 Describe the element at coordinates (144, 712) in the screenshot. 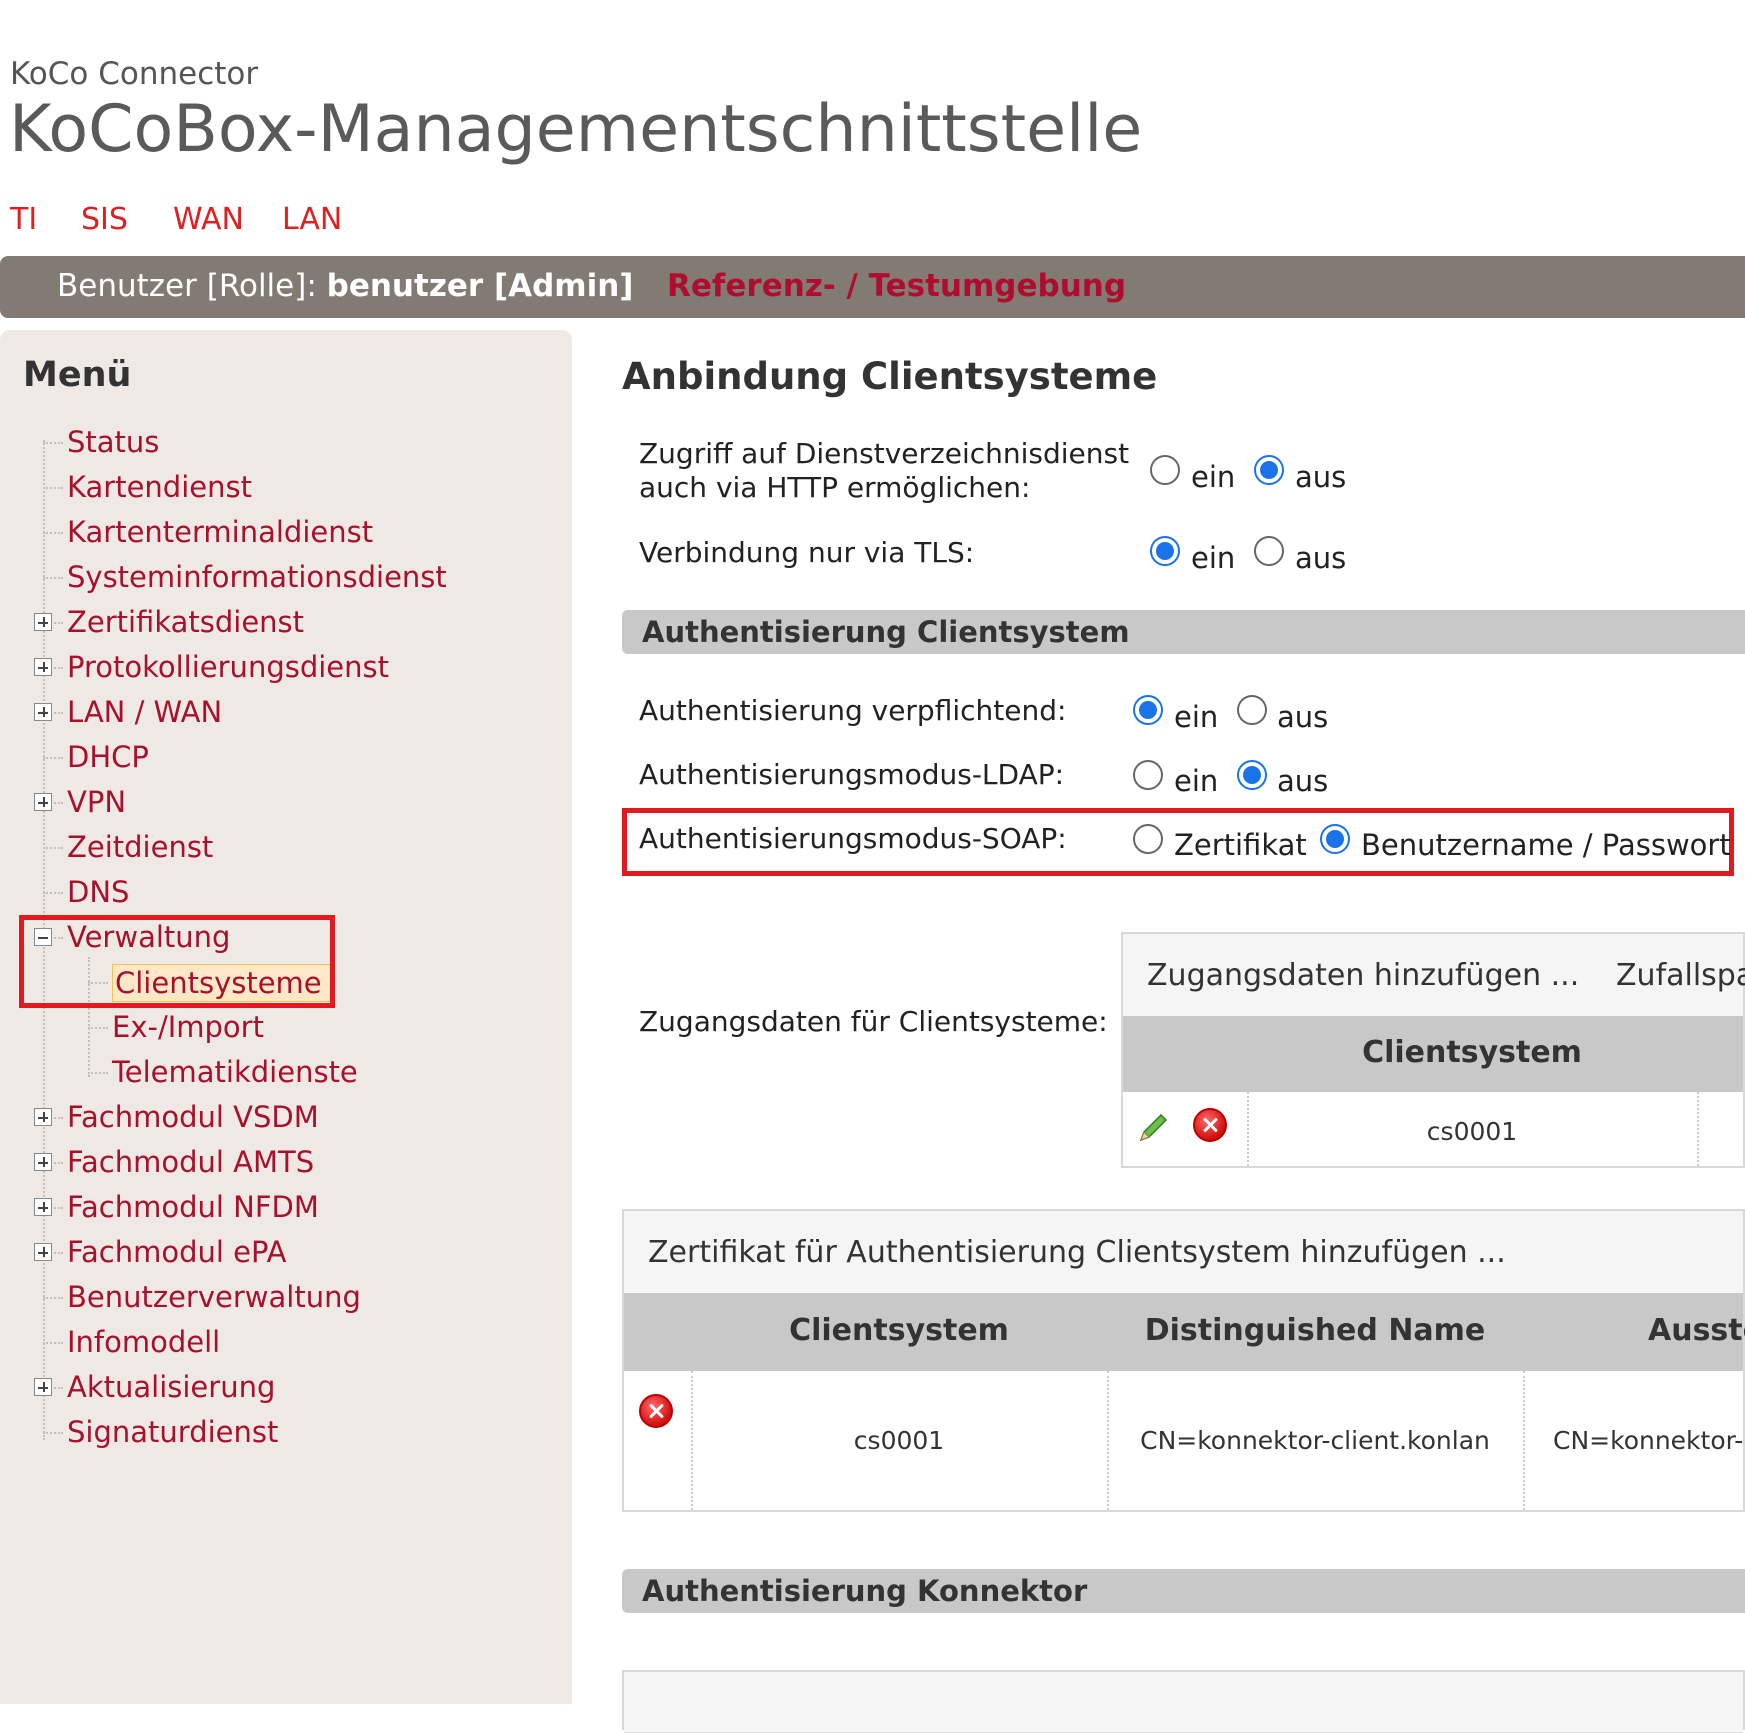

I see `menu-item-lan-wan: LAN / WAN` at that location.